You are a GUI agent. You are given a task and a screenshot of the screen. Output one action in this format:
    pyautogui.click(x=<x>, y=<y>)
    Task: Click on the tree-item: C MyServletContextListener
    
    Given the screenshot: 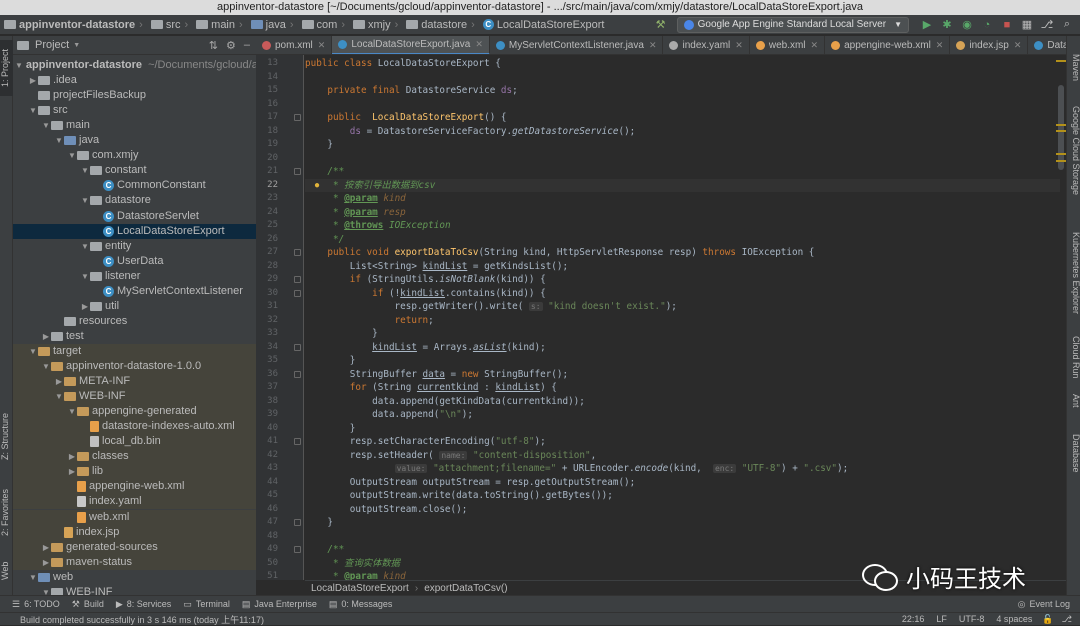 What is the action you would take?
    pyautogui.click(x=134, y=291)
    